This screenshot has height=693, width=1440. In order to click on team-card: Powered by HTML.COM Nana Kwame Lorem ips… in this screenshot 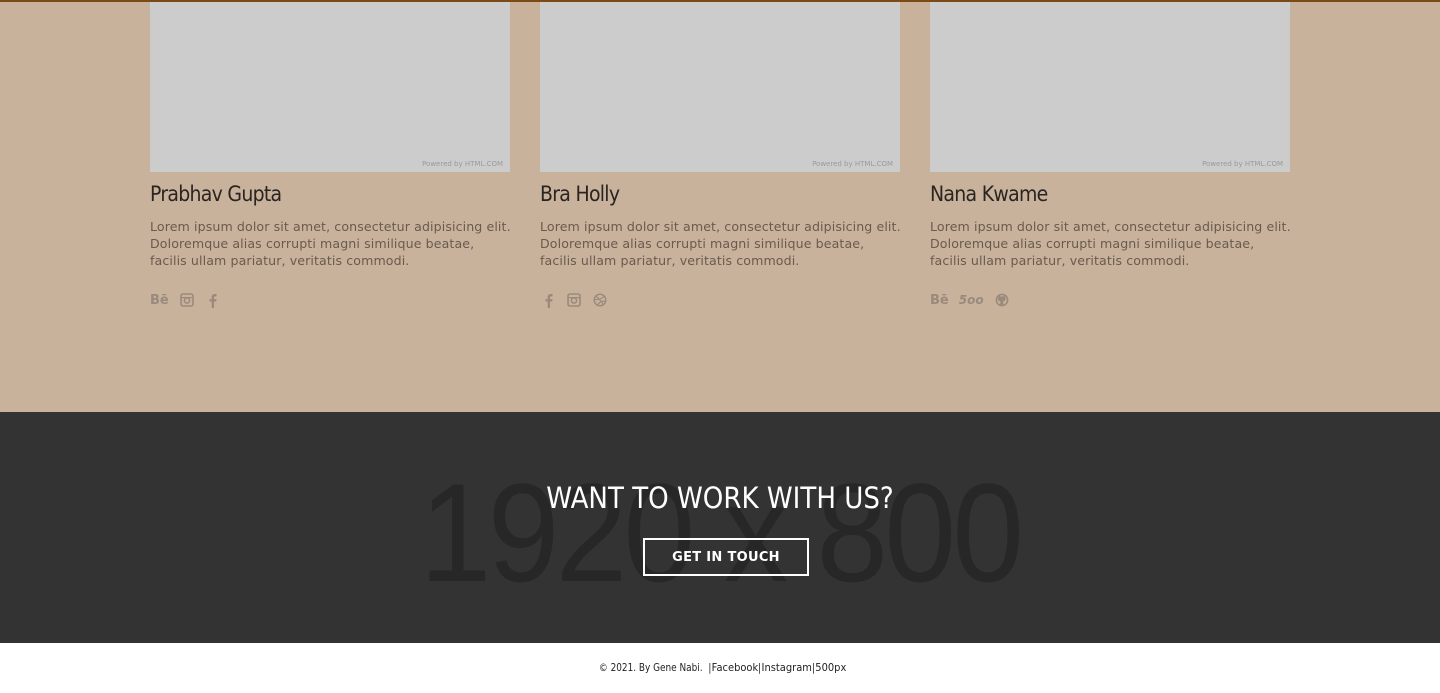, I will do `click(1110, 155)`.